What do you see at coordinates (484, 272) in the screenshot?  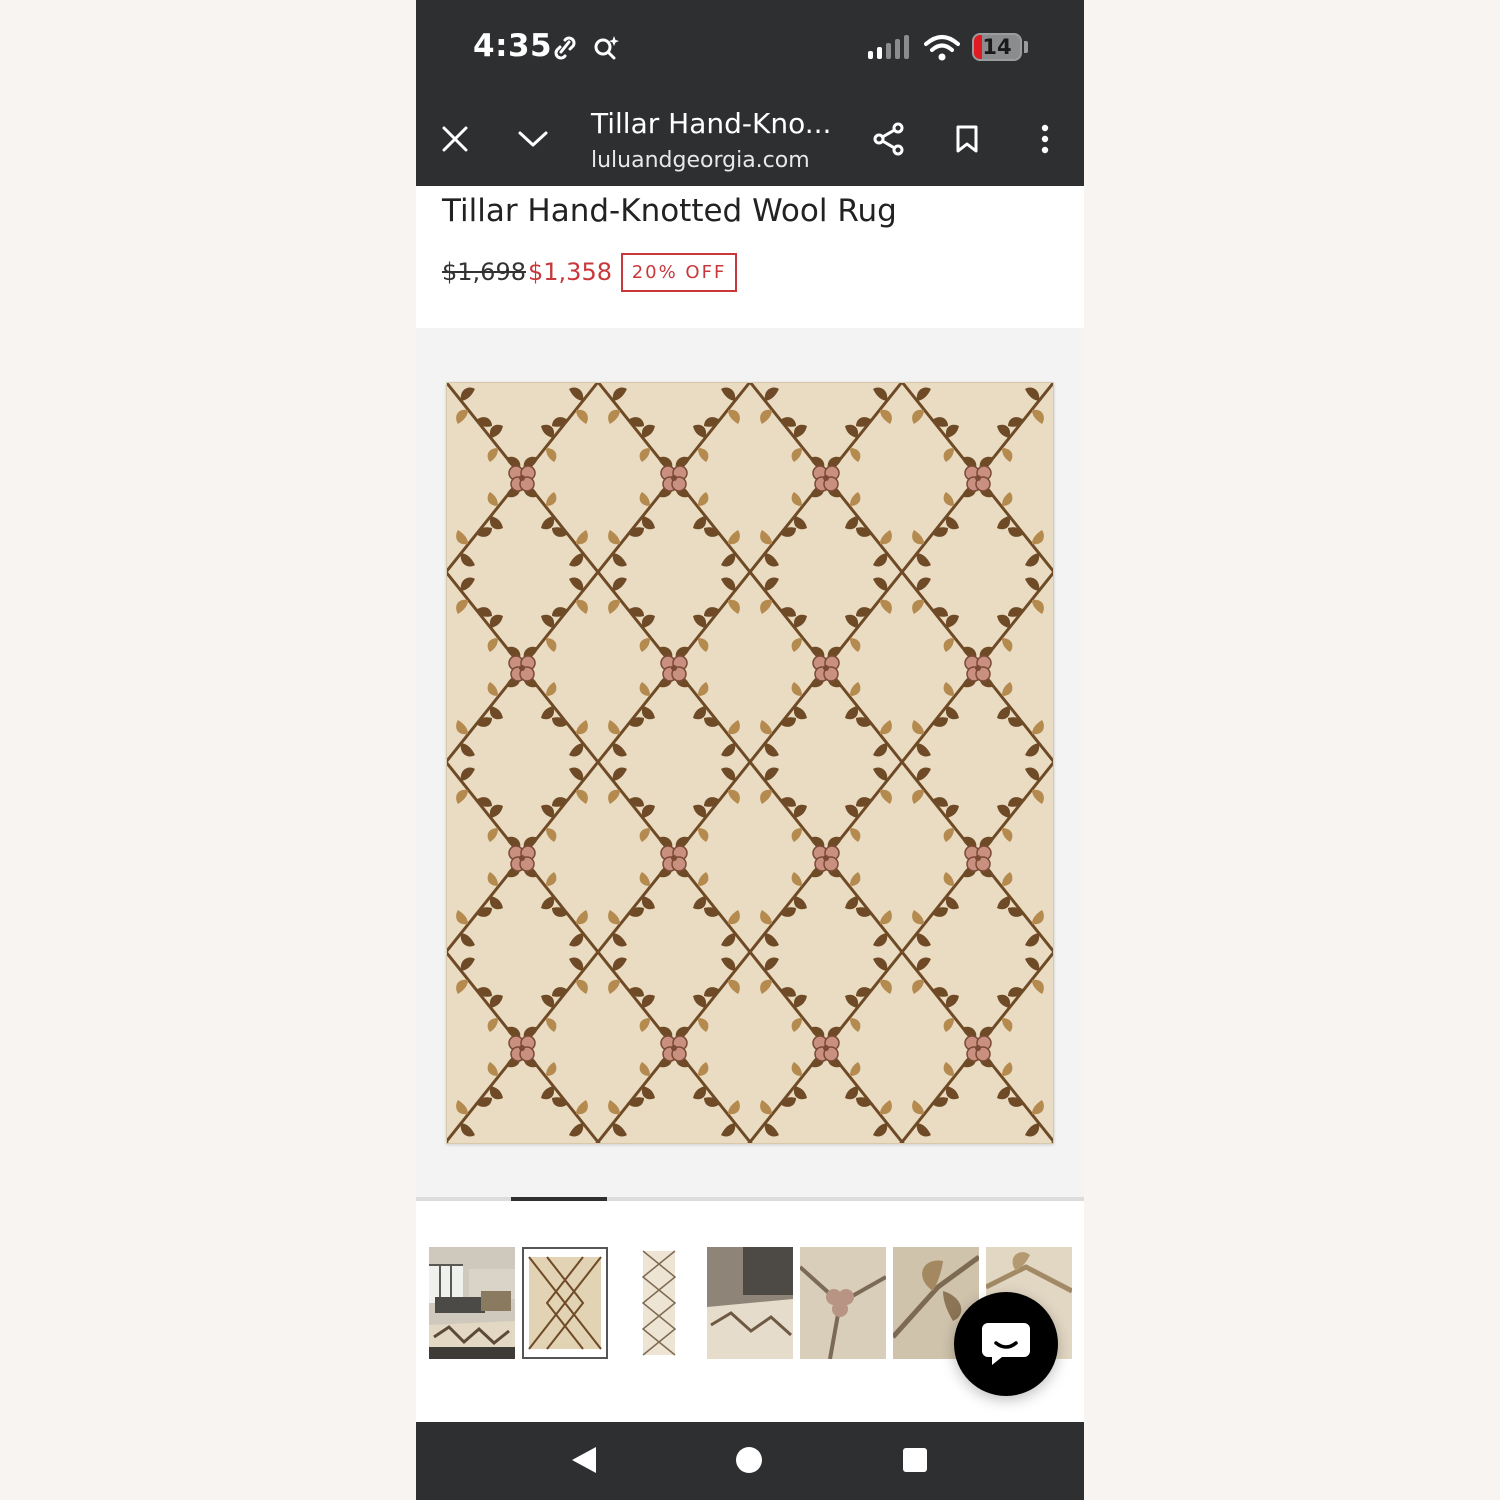 I see `original-price: $1,698` at bounding box center [484, 272].